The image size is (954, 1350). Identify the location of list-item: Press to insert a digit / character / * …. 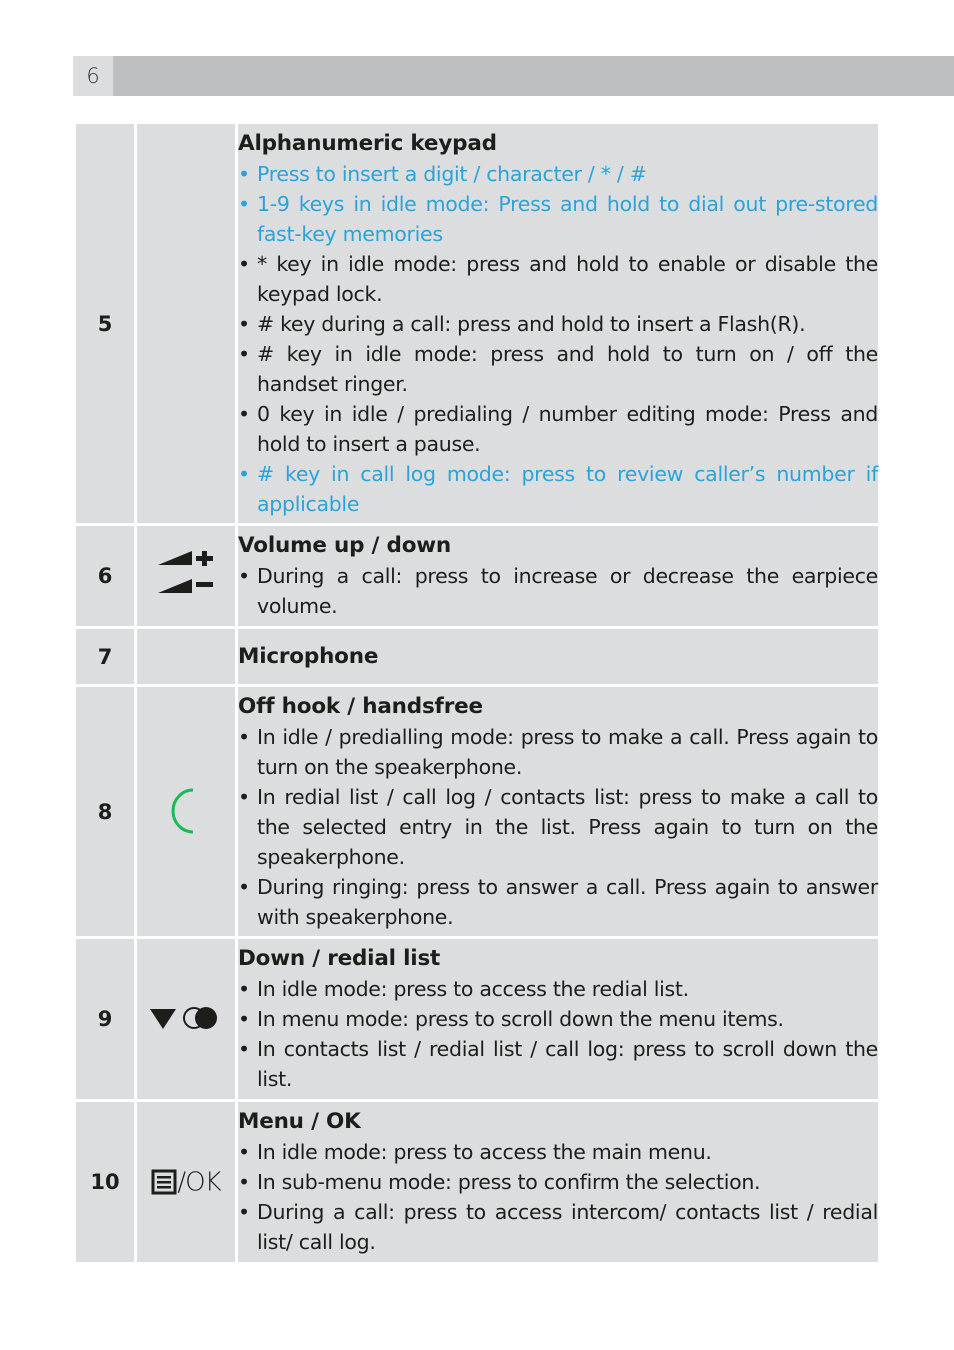
(558, 174).